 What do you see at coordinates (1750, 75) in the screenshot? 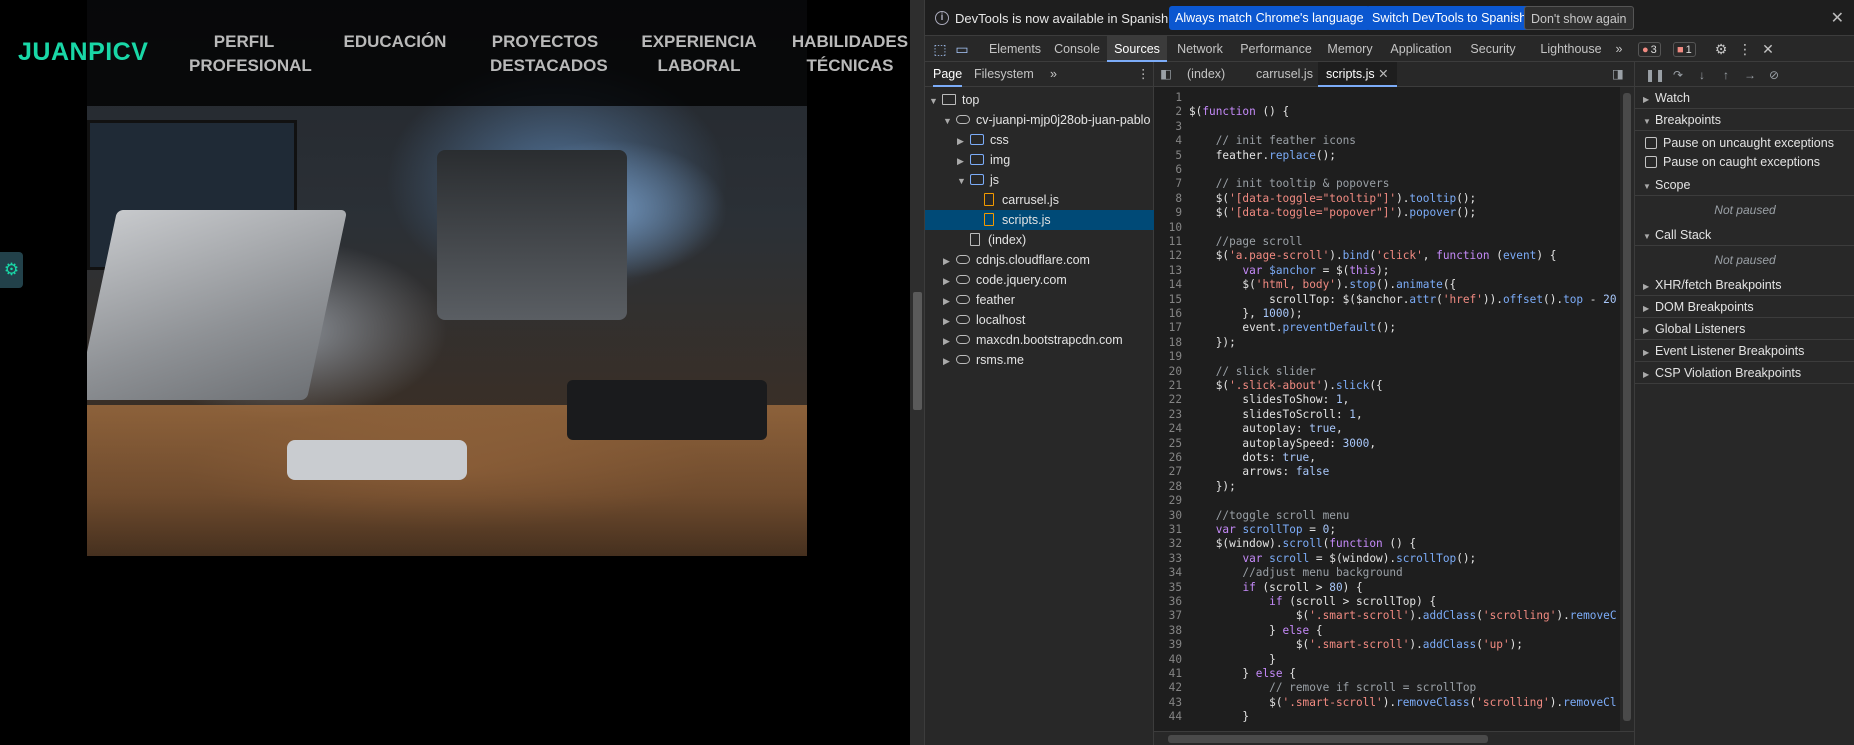
I see `step-icon: →` at bounding box center [1750, 75].